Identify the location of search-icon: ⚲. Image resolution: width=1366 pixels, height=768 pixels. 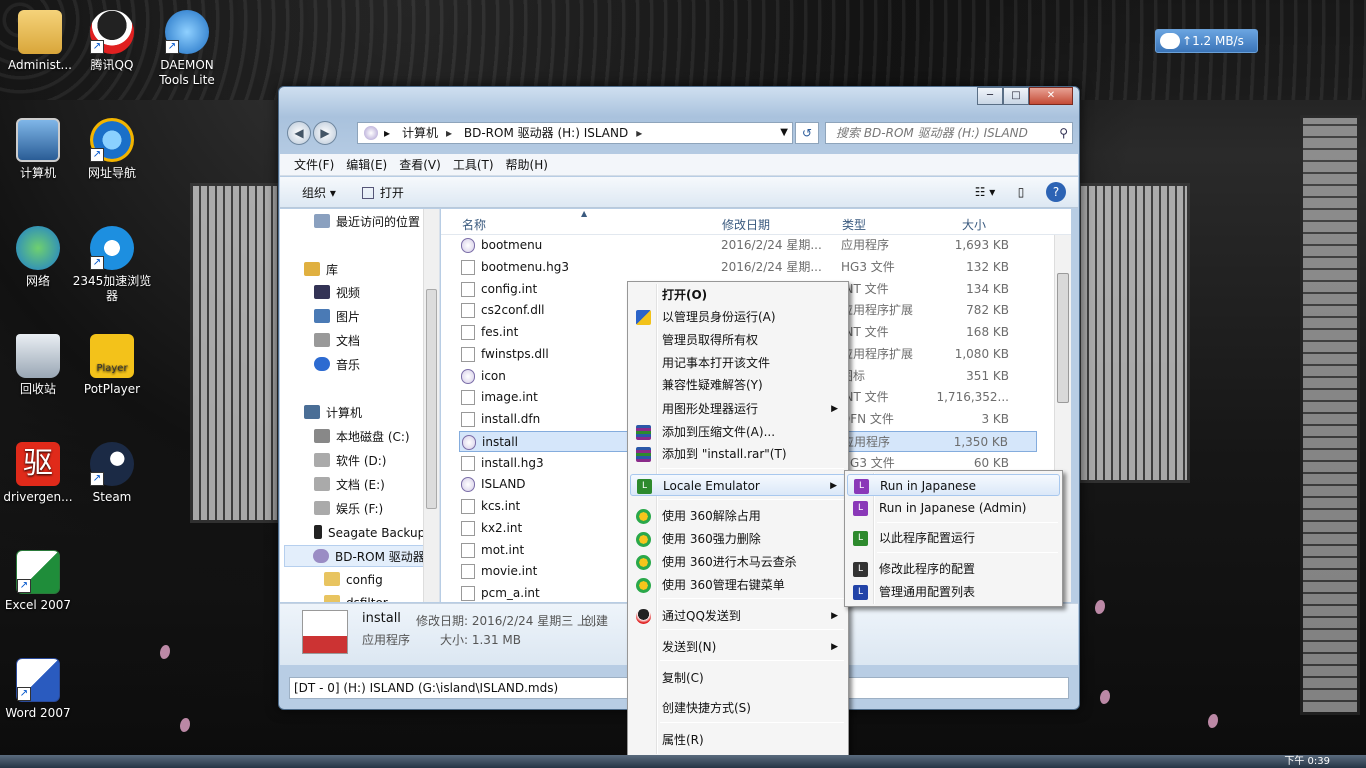
(1063, 133).